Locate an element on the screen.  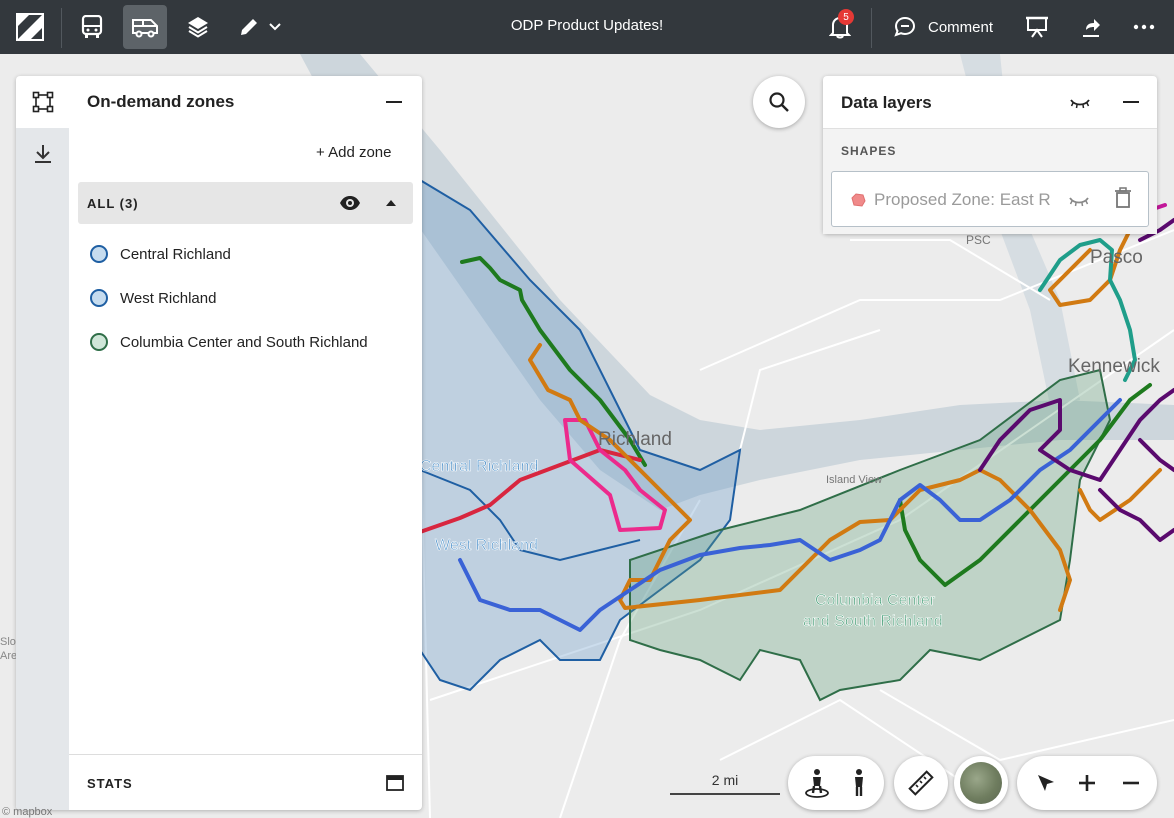
label-central-richland: Central Richland is located at coordinates (479, 466).